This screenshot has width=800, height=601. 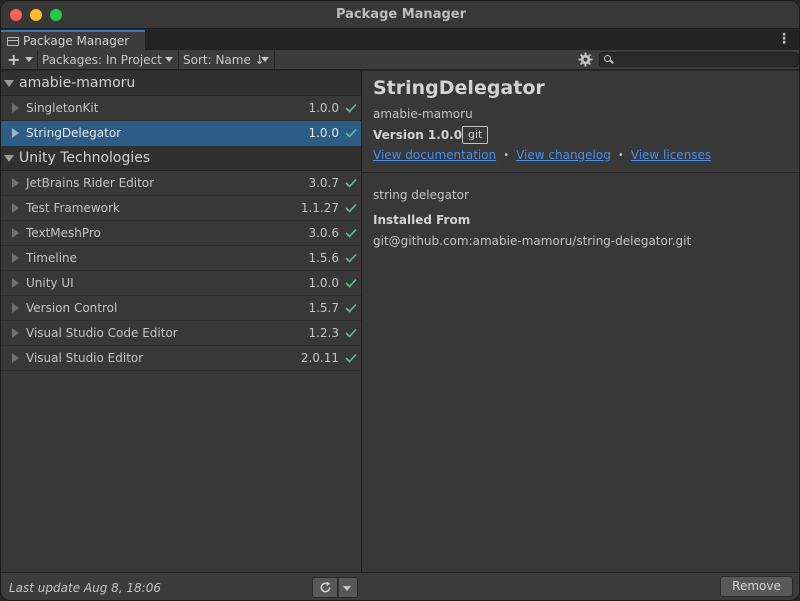 What do you see at coordinates (459, 88) in the screenshot?
I see `package-title: StringDelegator` at bounding box center [459, 88].